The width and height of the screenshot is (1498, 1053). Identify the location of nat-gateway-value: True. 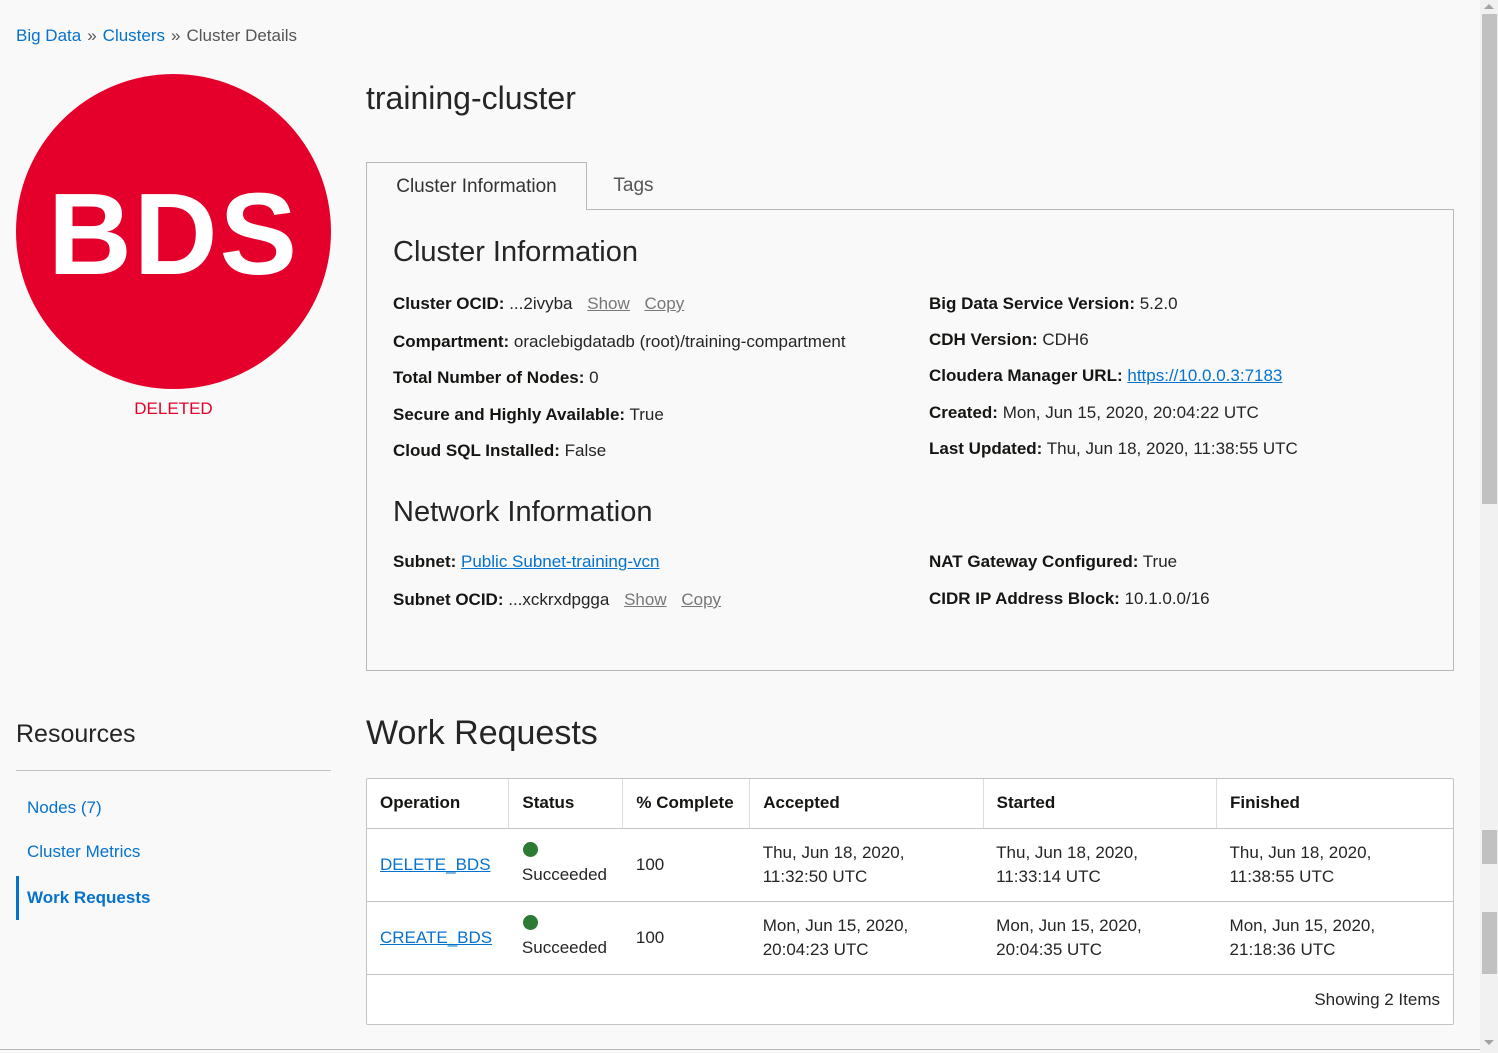
(1160, 561).